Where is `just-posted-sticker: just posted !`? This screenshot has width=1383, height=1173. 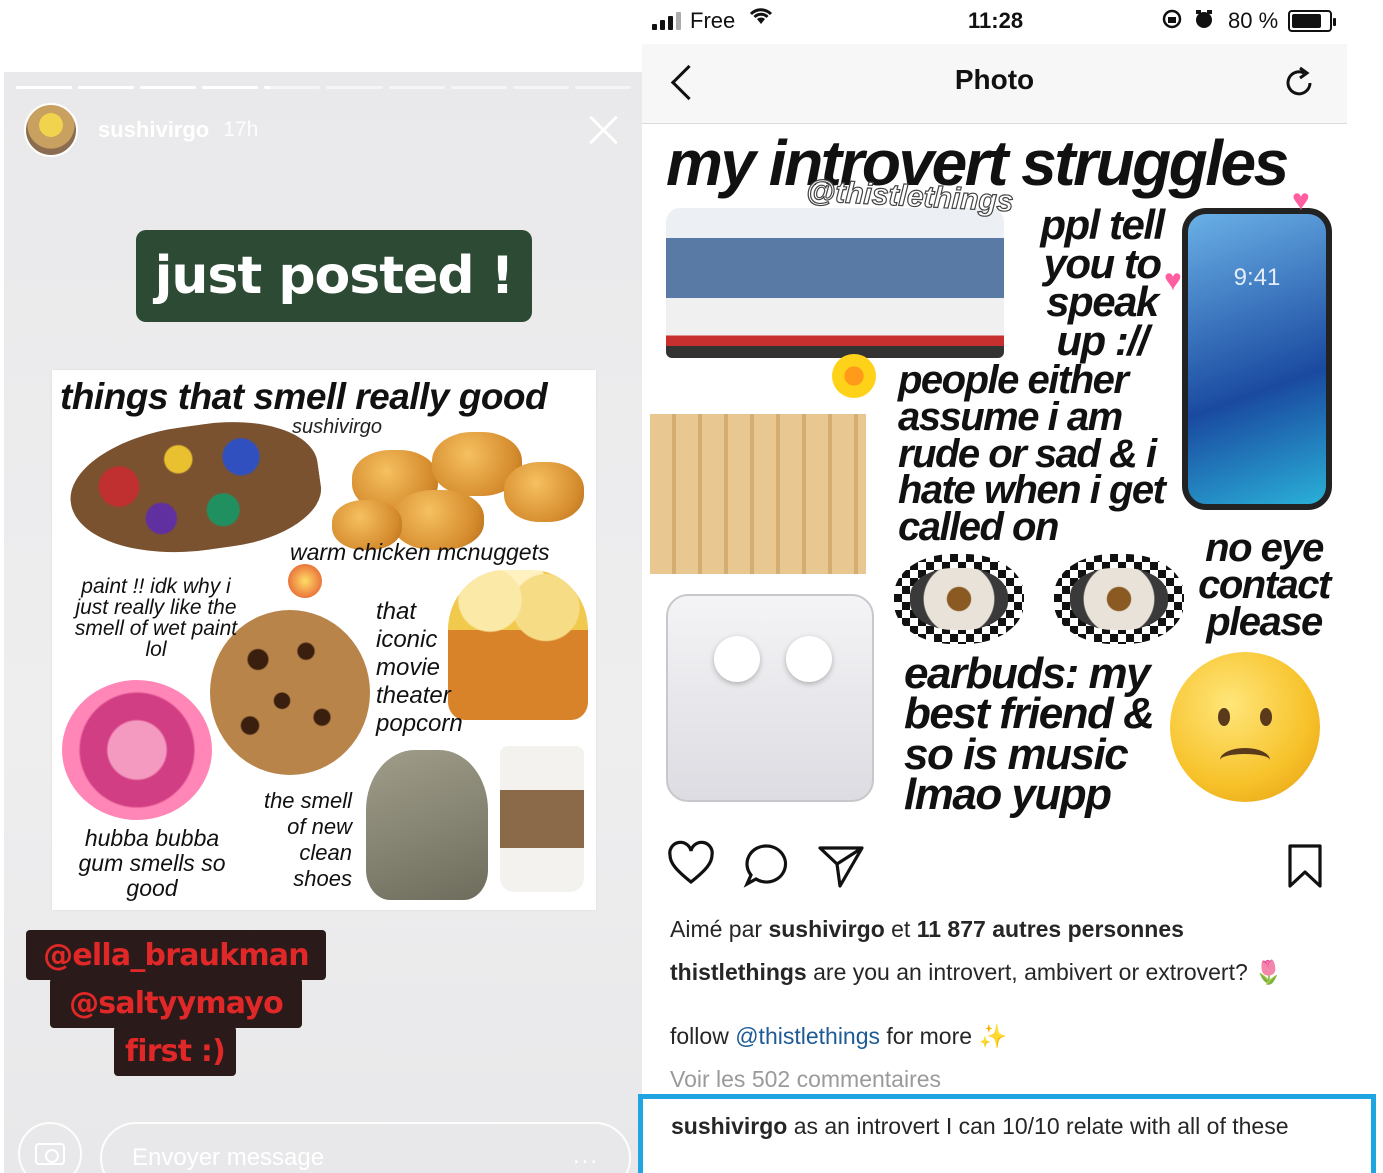 just-posted-sticker: just posted ! is located at coordinates (334, 276).